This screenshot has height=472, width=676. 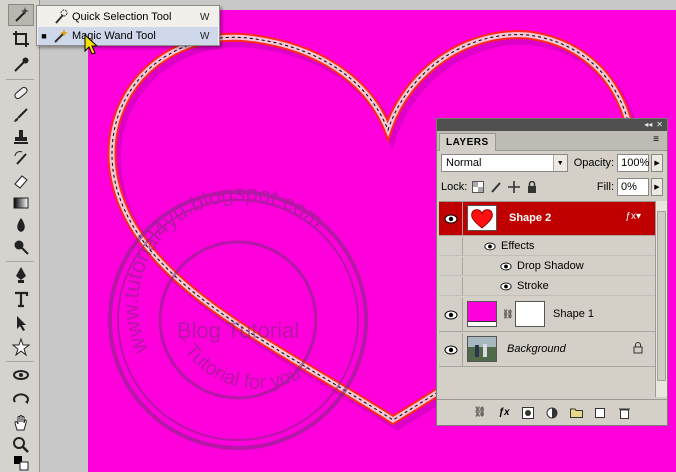 I want to click on link-icon: ⛓, so click(x=507, y=314).